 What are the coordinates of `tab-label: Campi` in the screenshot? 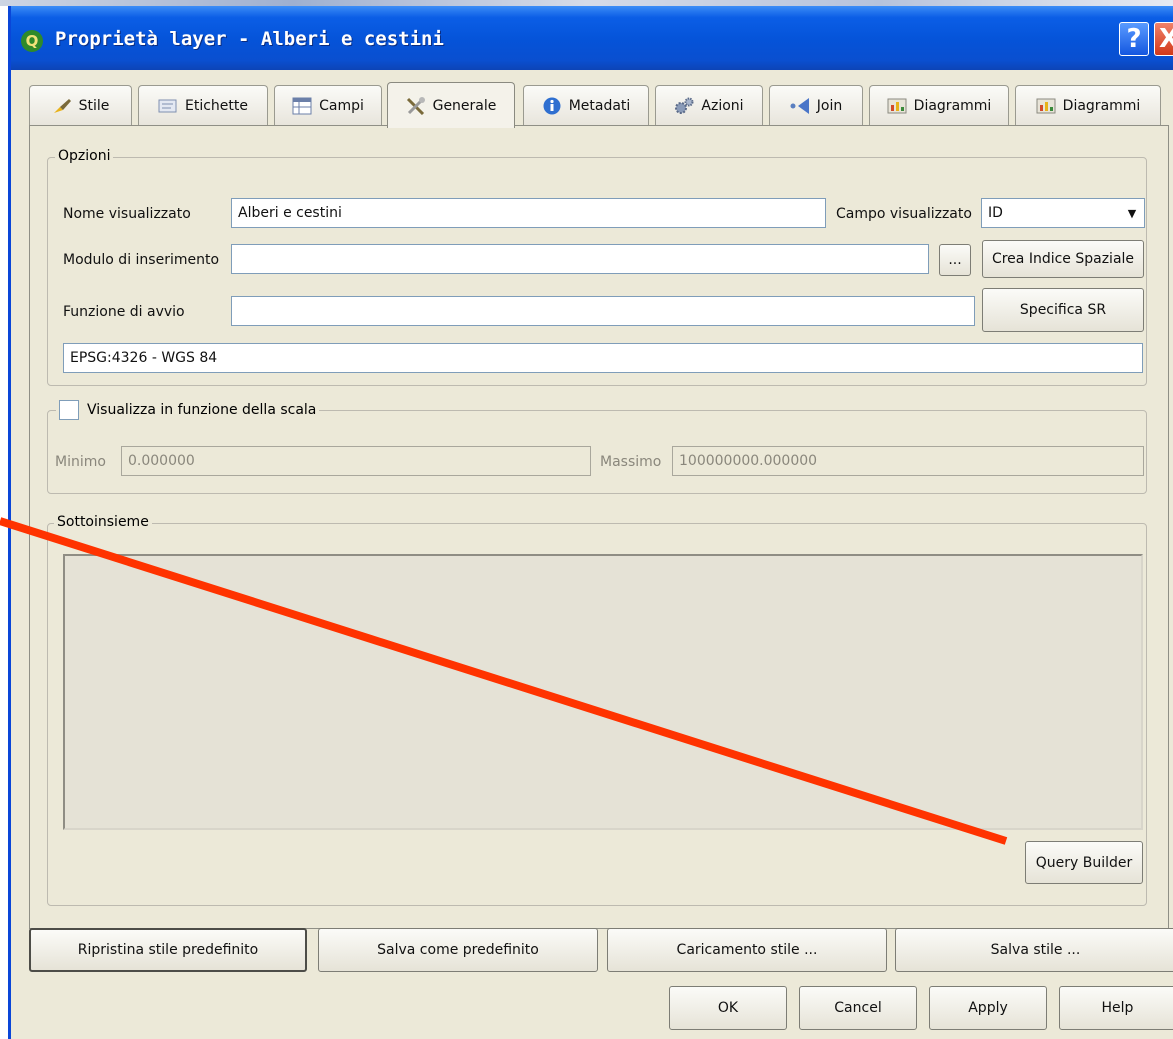 It's located at (341, 105).